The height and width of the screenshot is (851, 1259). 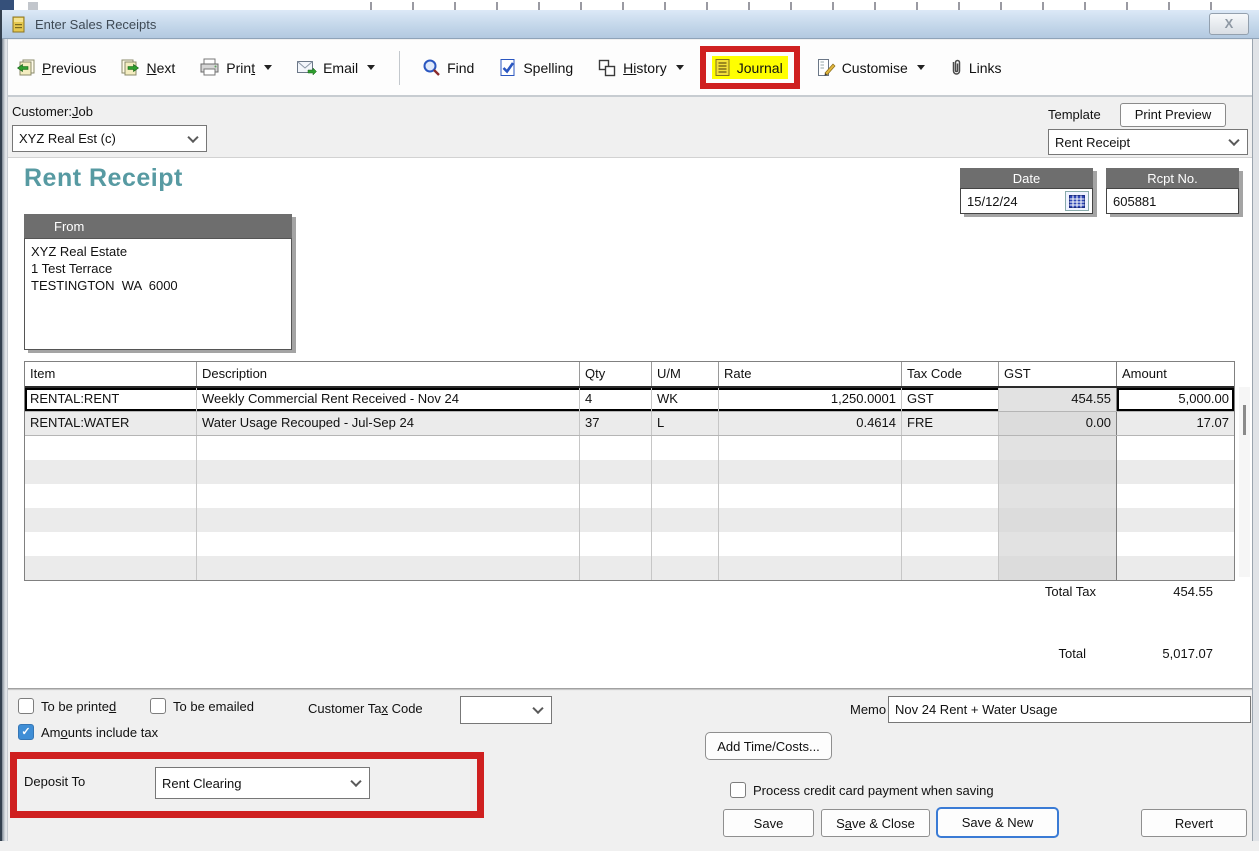 I want to click on cell-rate: 0.4614, so click(x=810, y=423).